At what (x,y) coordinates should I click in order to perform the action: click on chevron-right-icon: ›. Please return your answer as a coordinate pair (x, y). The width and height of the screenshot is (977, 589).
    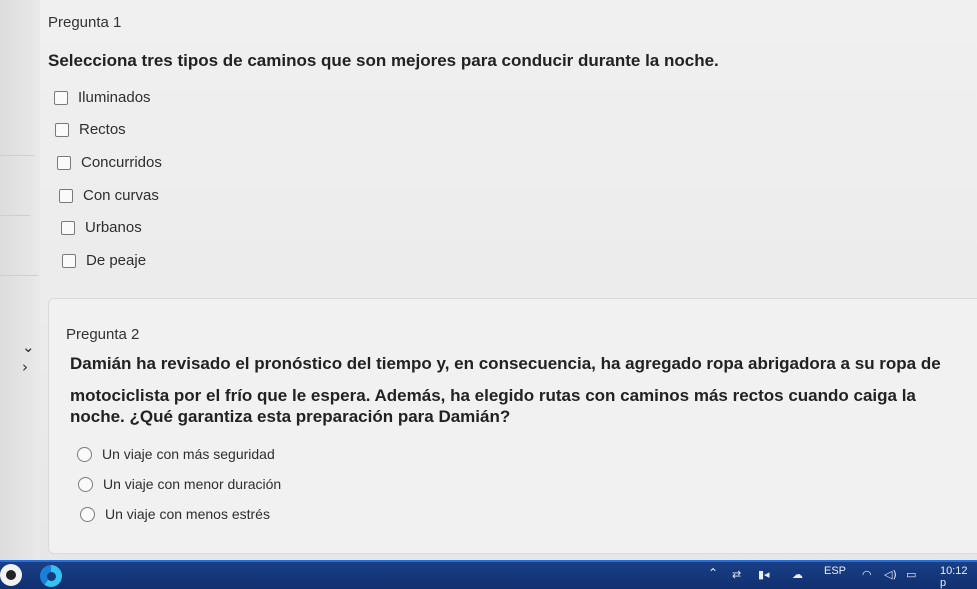
    Looking at the image, I should click on (25, 367).